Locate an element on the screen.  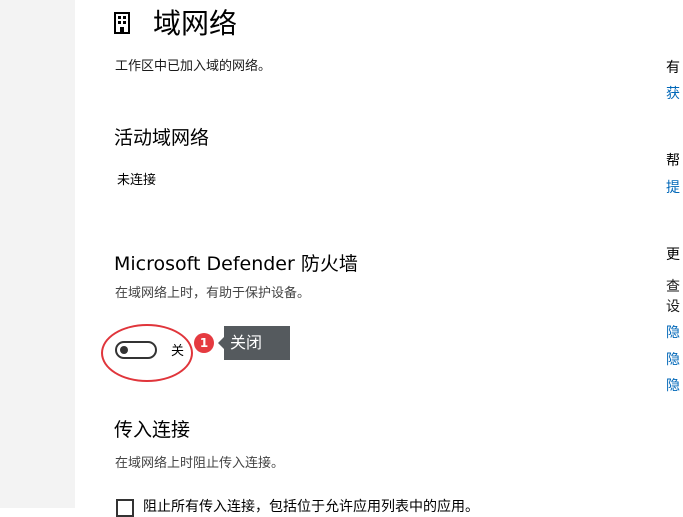
firewall-title: Microsoft Defender 防火墙 is located at coordinates (236, 264).